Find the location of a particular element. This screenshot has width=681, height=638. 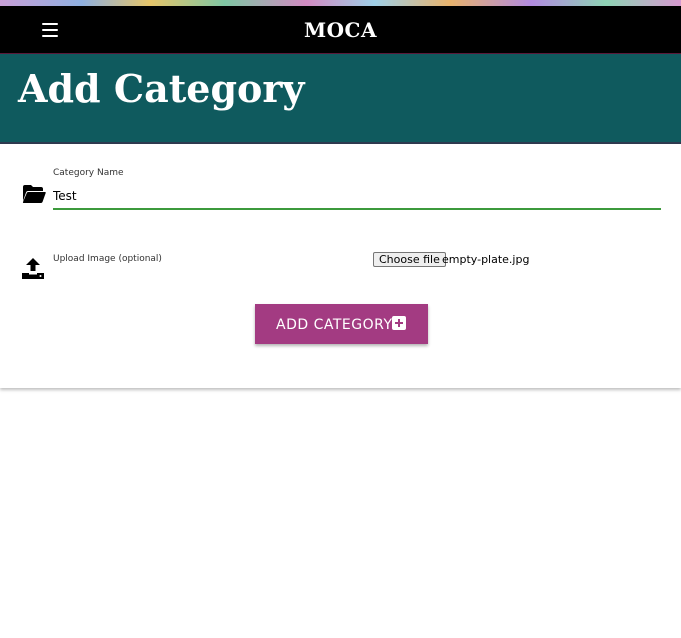

selected-file-name: empty-plate.jpg is located at coordinates (486, 259).